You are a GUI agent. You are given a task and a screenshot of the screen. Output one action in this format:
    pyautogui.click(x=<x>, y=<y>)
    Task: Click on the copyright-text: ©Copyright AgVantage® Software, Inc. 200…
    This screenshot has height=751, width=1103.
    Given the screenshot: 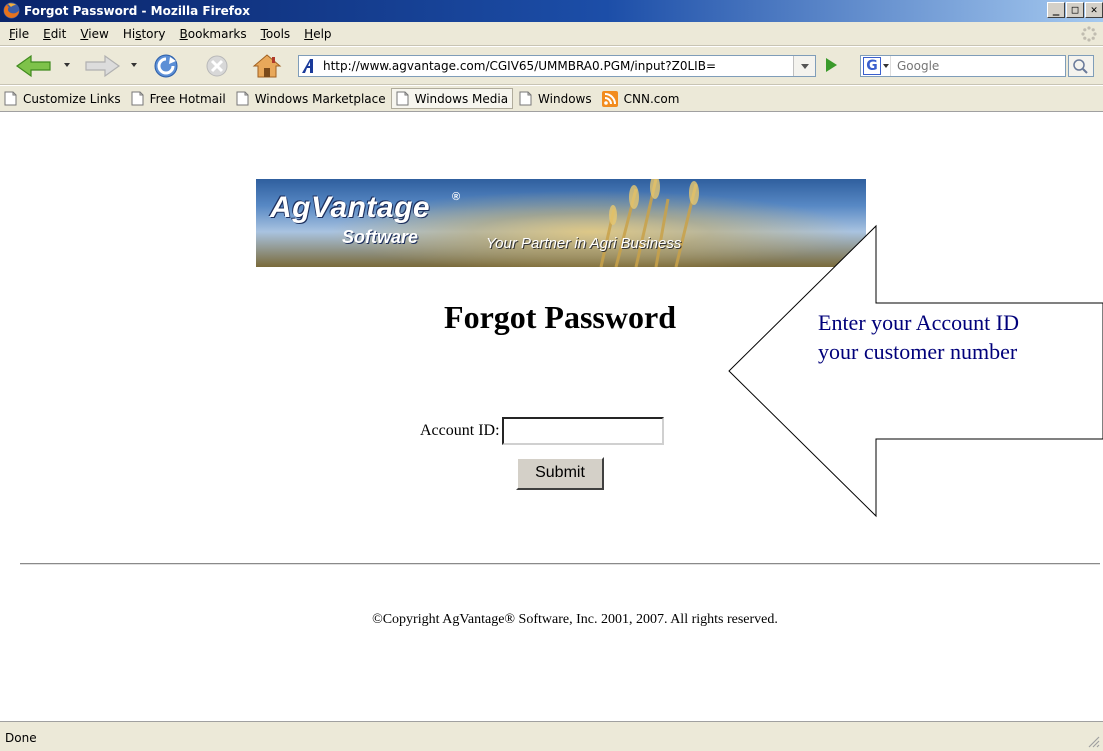 What is the action you would take?
    pyautogui.click(x=575, y=619)
    